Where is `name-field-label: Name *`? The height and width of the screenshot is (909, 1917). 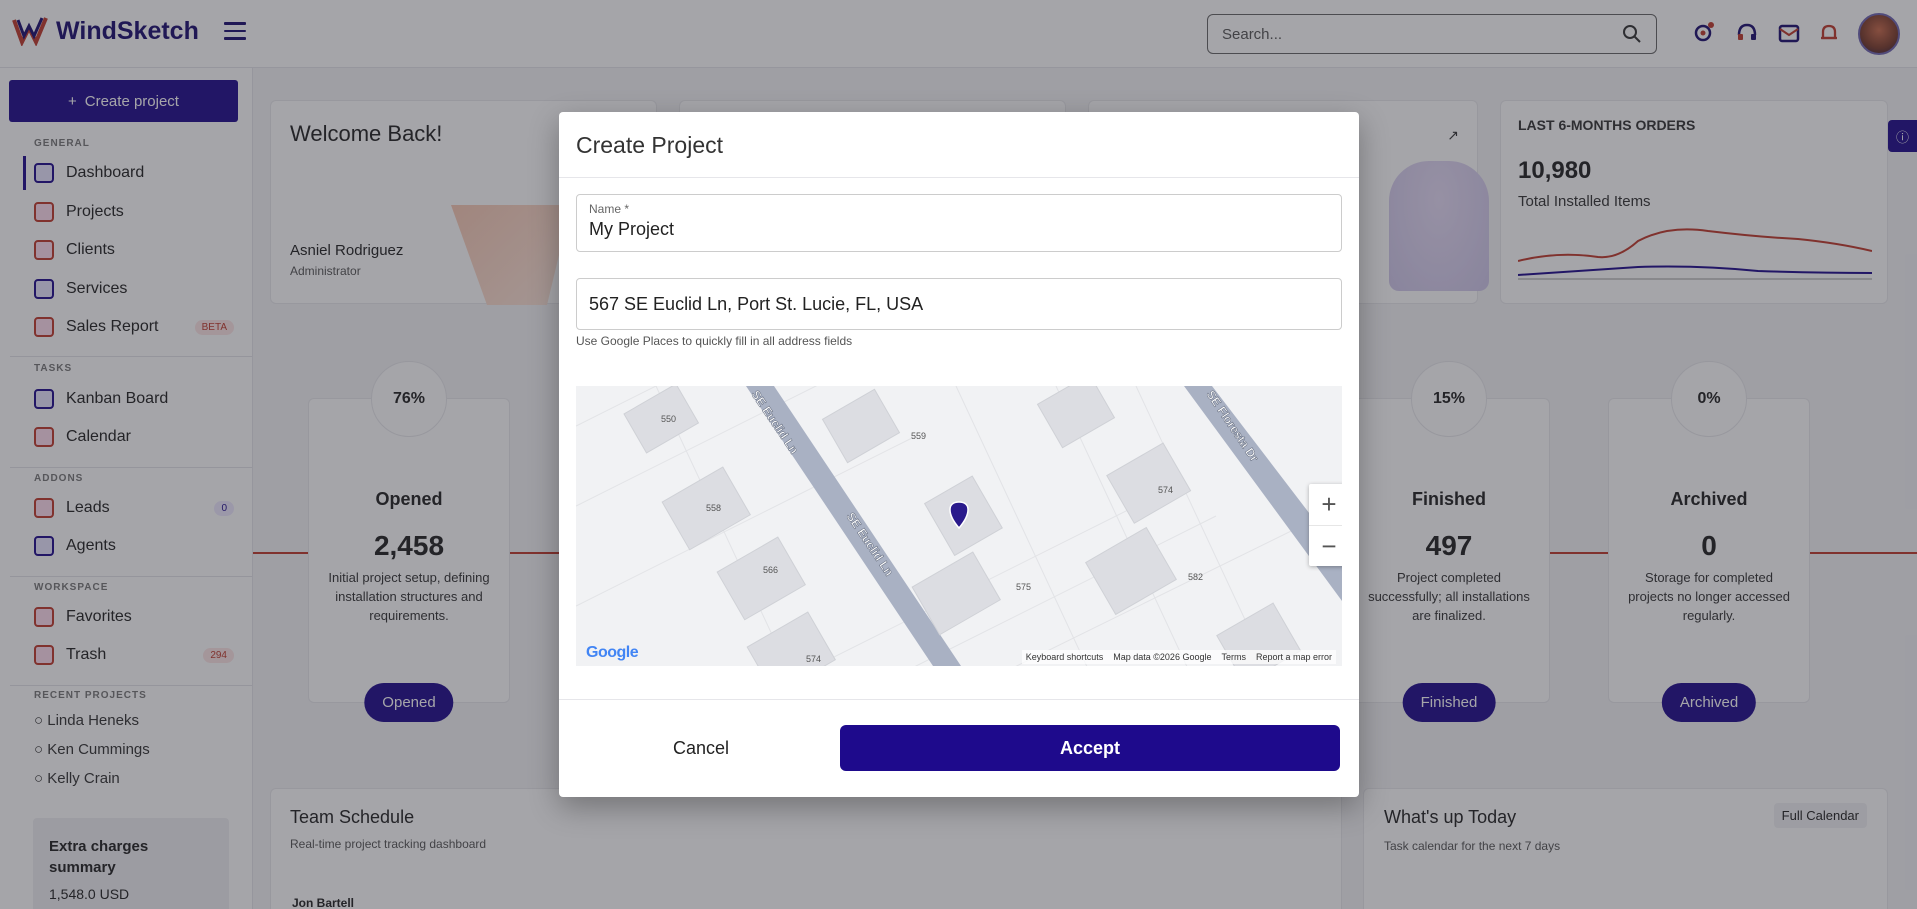 name-field-label: Name * is located at coordinates (609, 209).